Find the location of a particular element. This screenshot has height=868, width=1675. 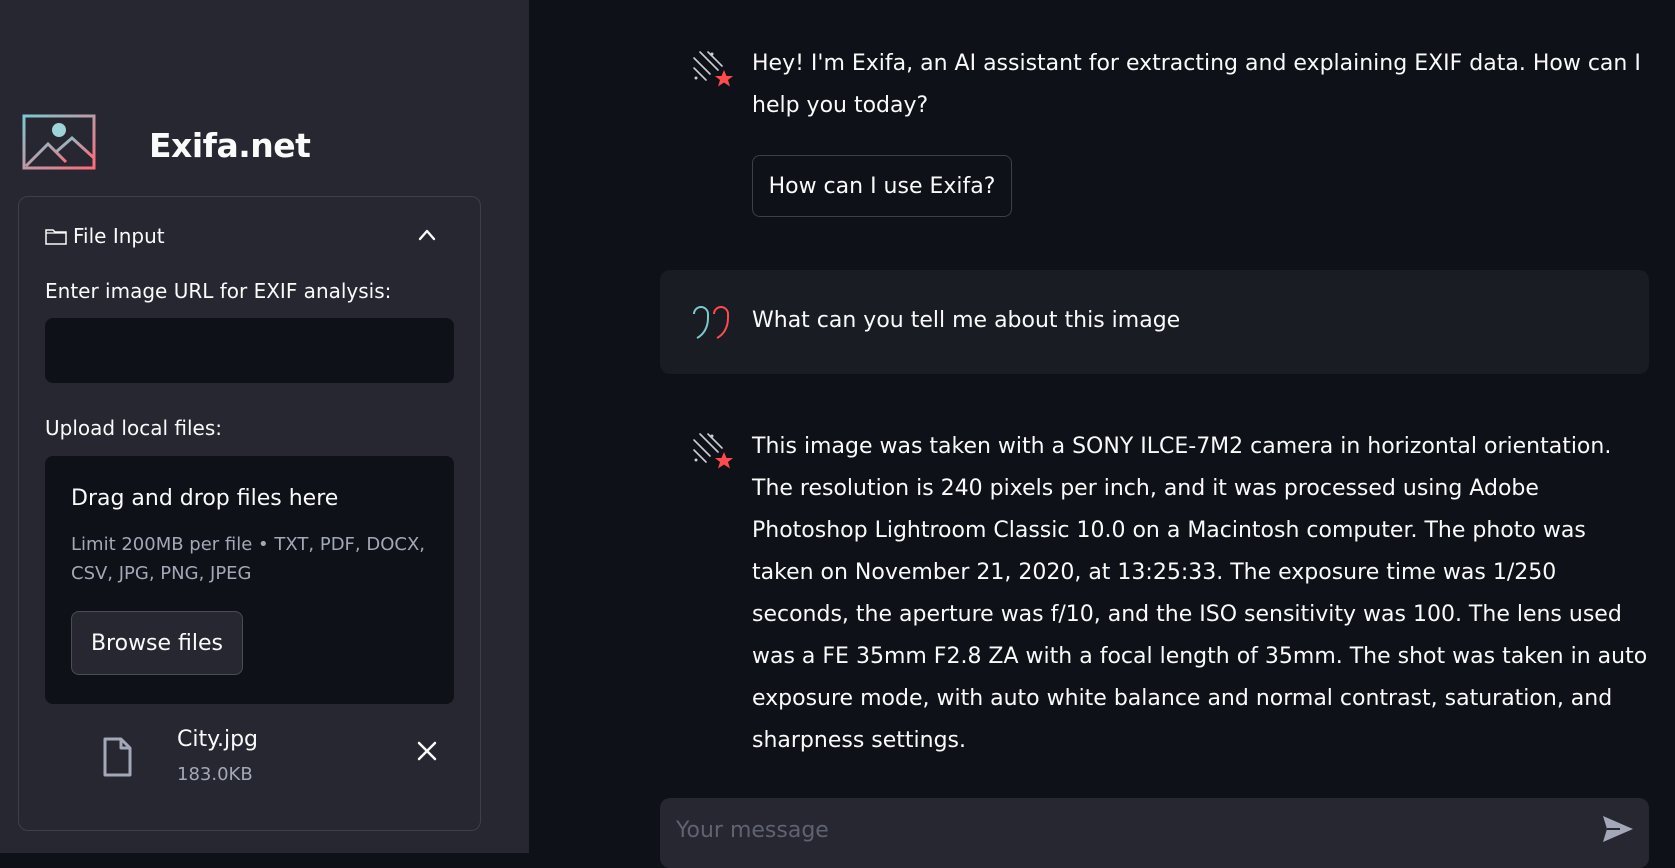

upload-label: Upload local files: is located at coordinates (134, 428).